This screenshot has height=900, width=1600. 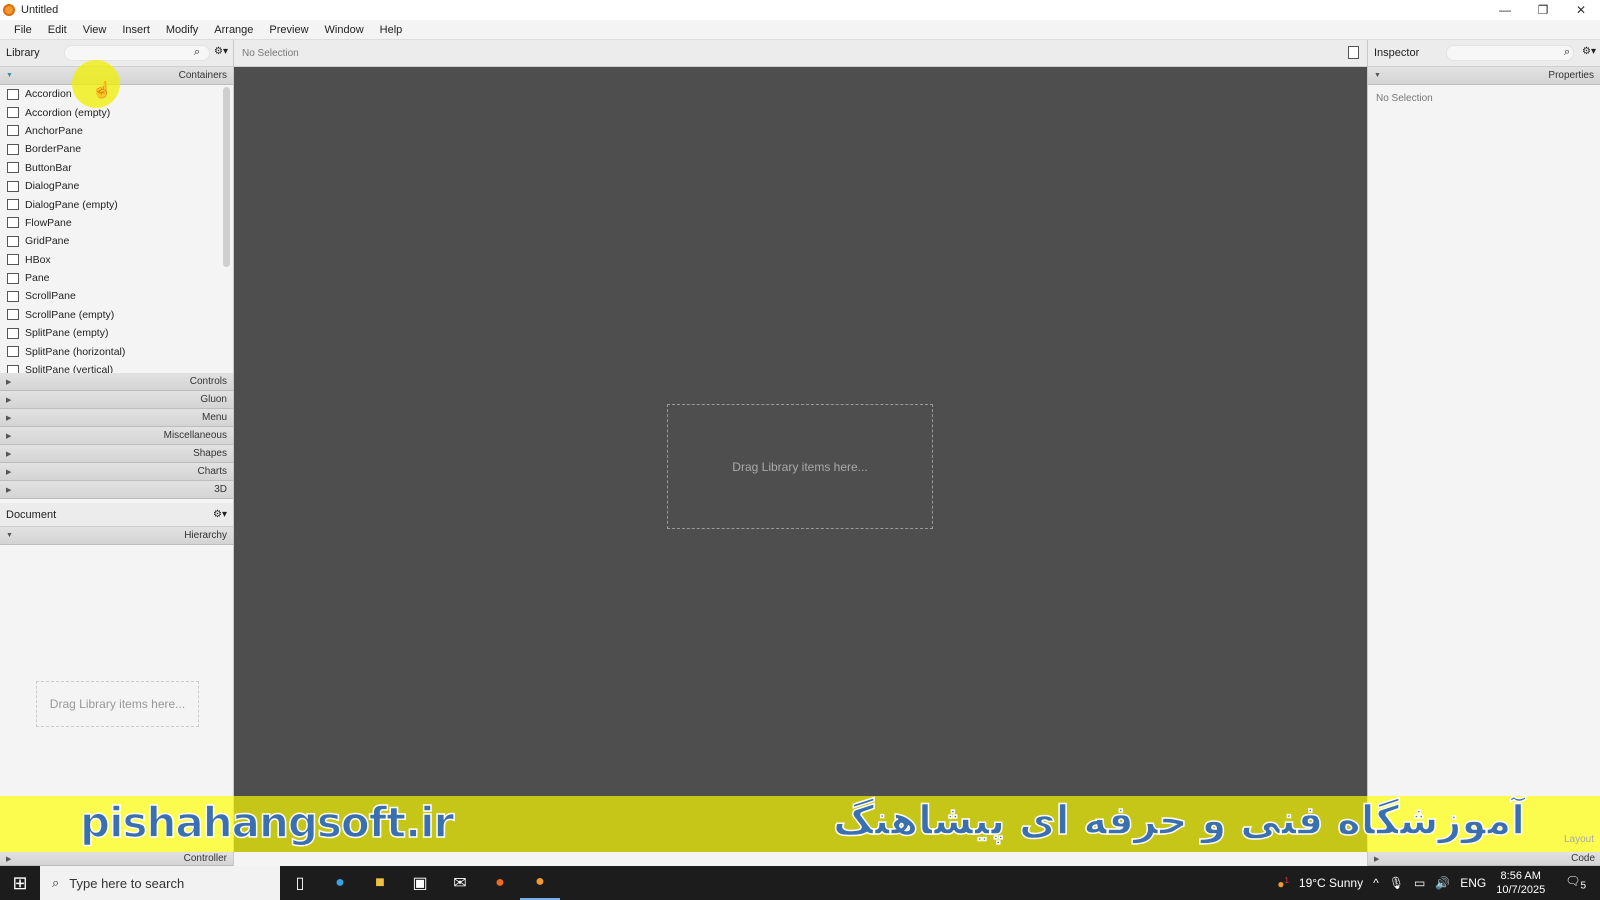 I want to click on library-title: Library, so click(x=23, y=53).